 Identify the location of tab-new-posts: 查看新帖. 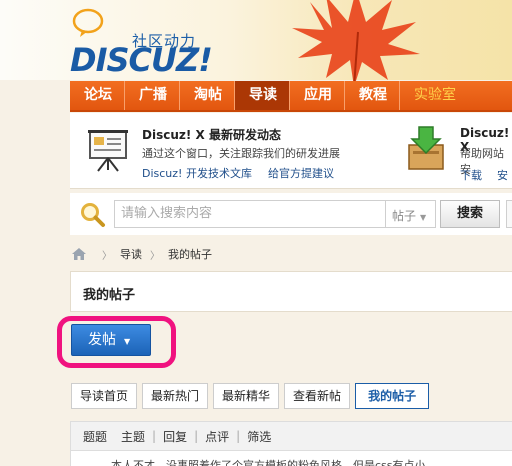
(317, 396).